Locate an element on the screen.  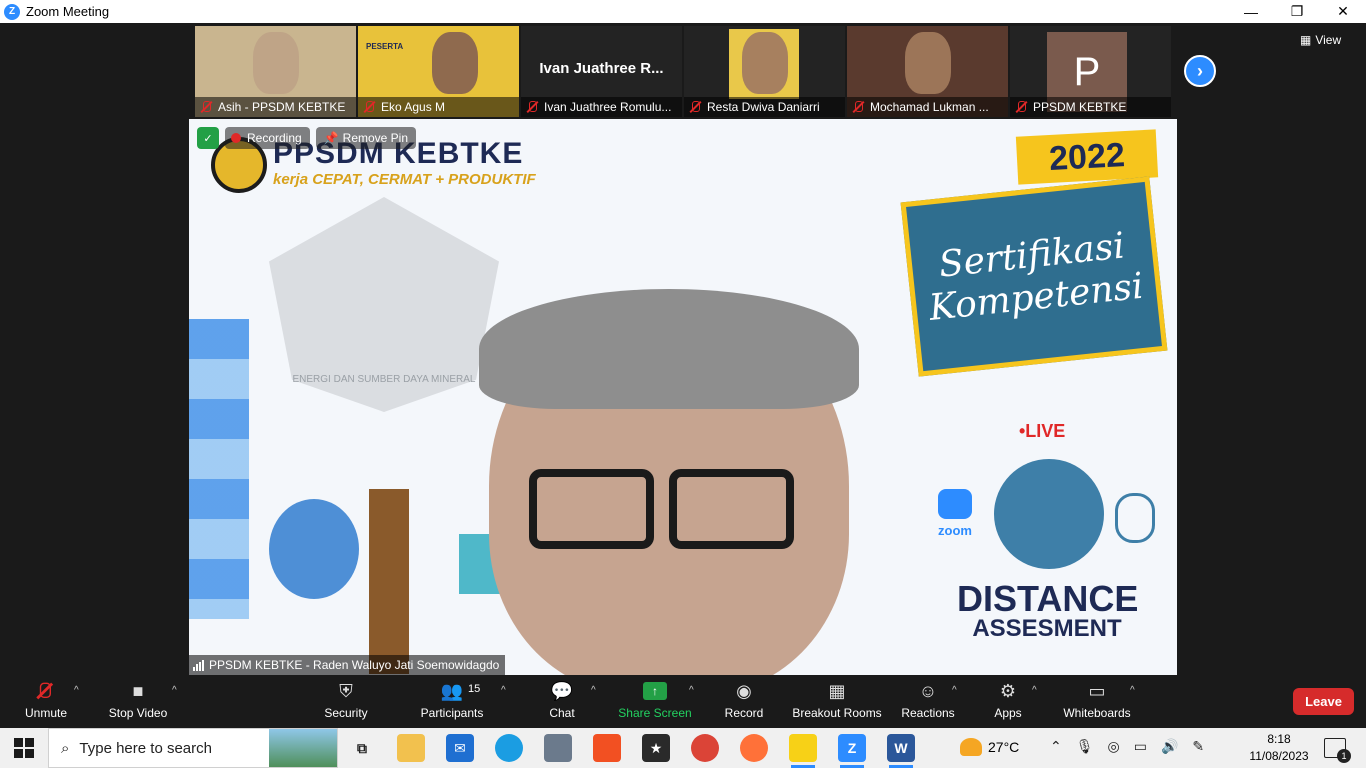
participant-name: Eko Agus M is located at coordinates (413, 107).